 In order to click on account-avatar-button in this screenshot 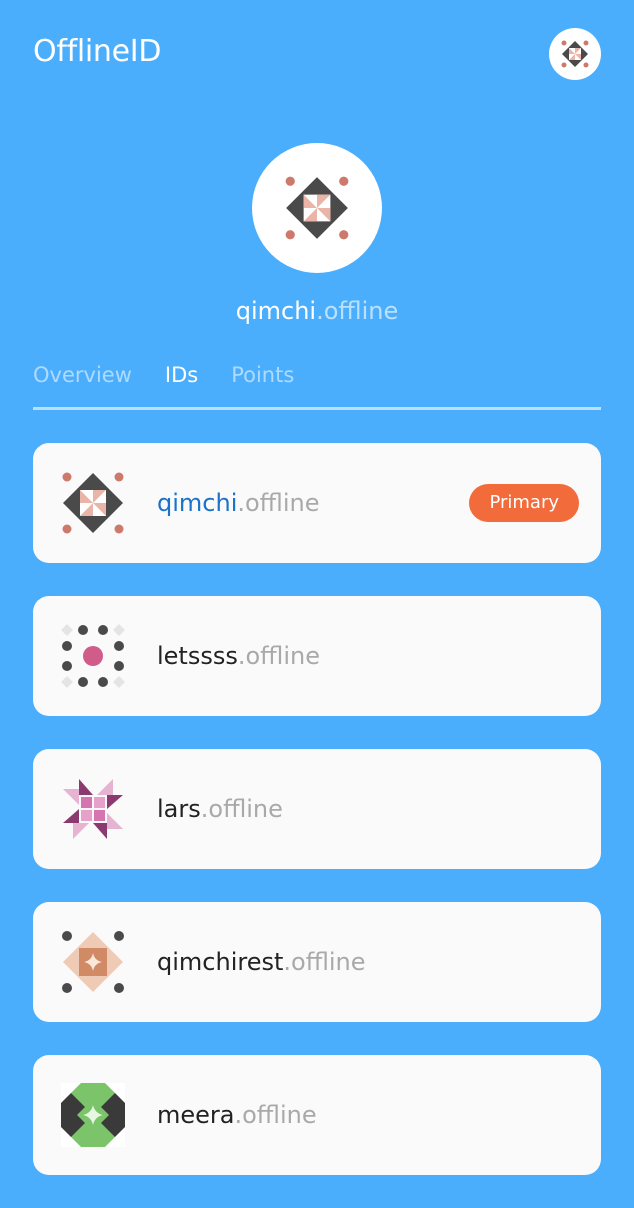, I will do `click(575, 54)`.